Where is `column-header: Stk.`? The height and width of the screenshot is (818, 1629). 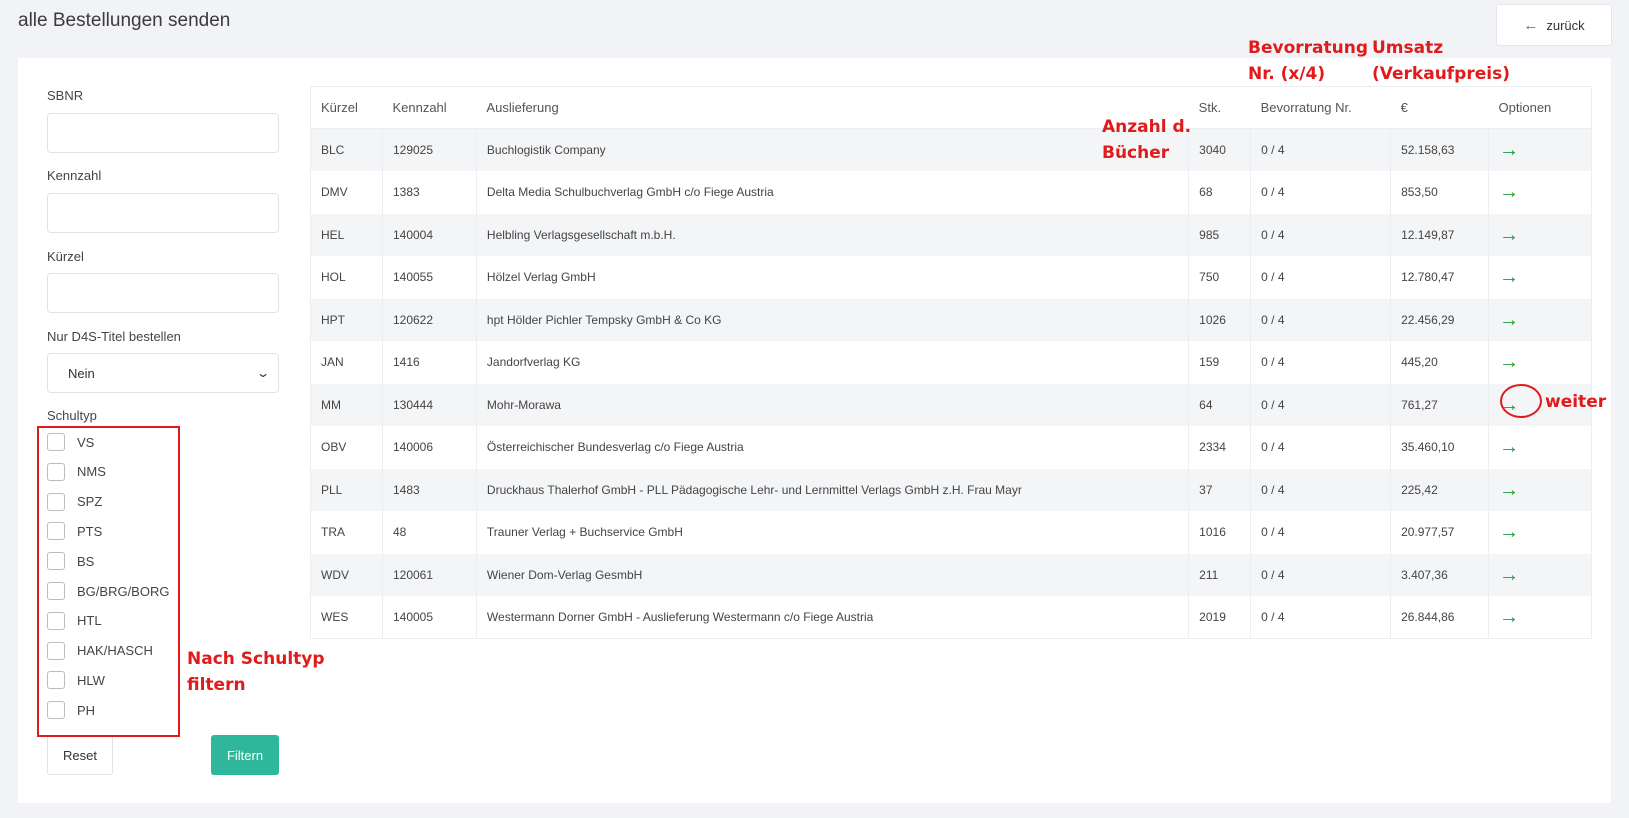 column-header: Stk. is located at coordinates (1219, 107).